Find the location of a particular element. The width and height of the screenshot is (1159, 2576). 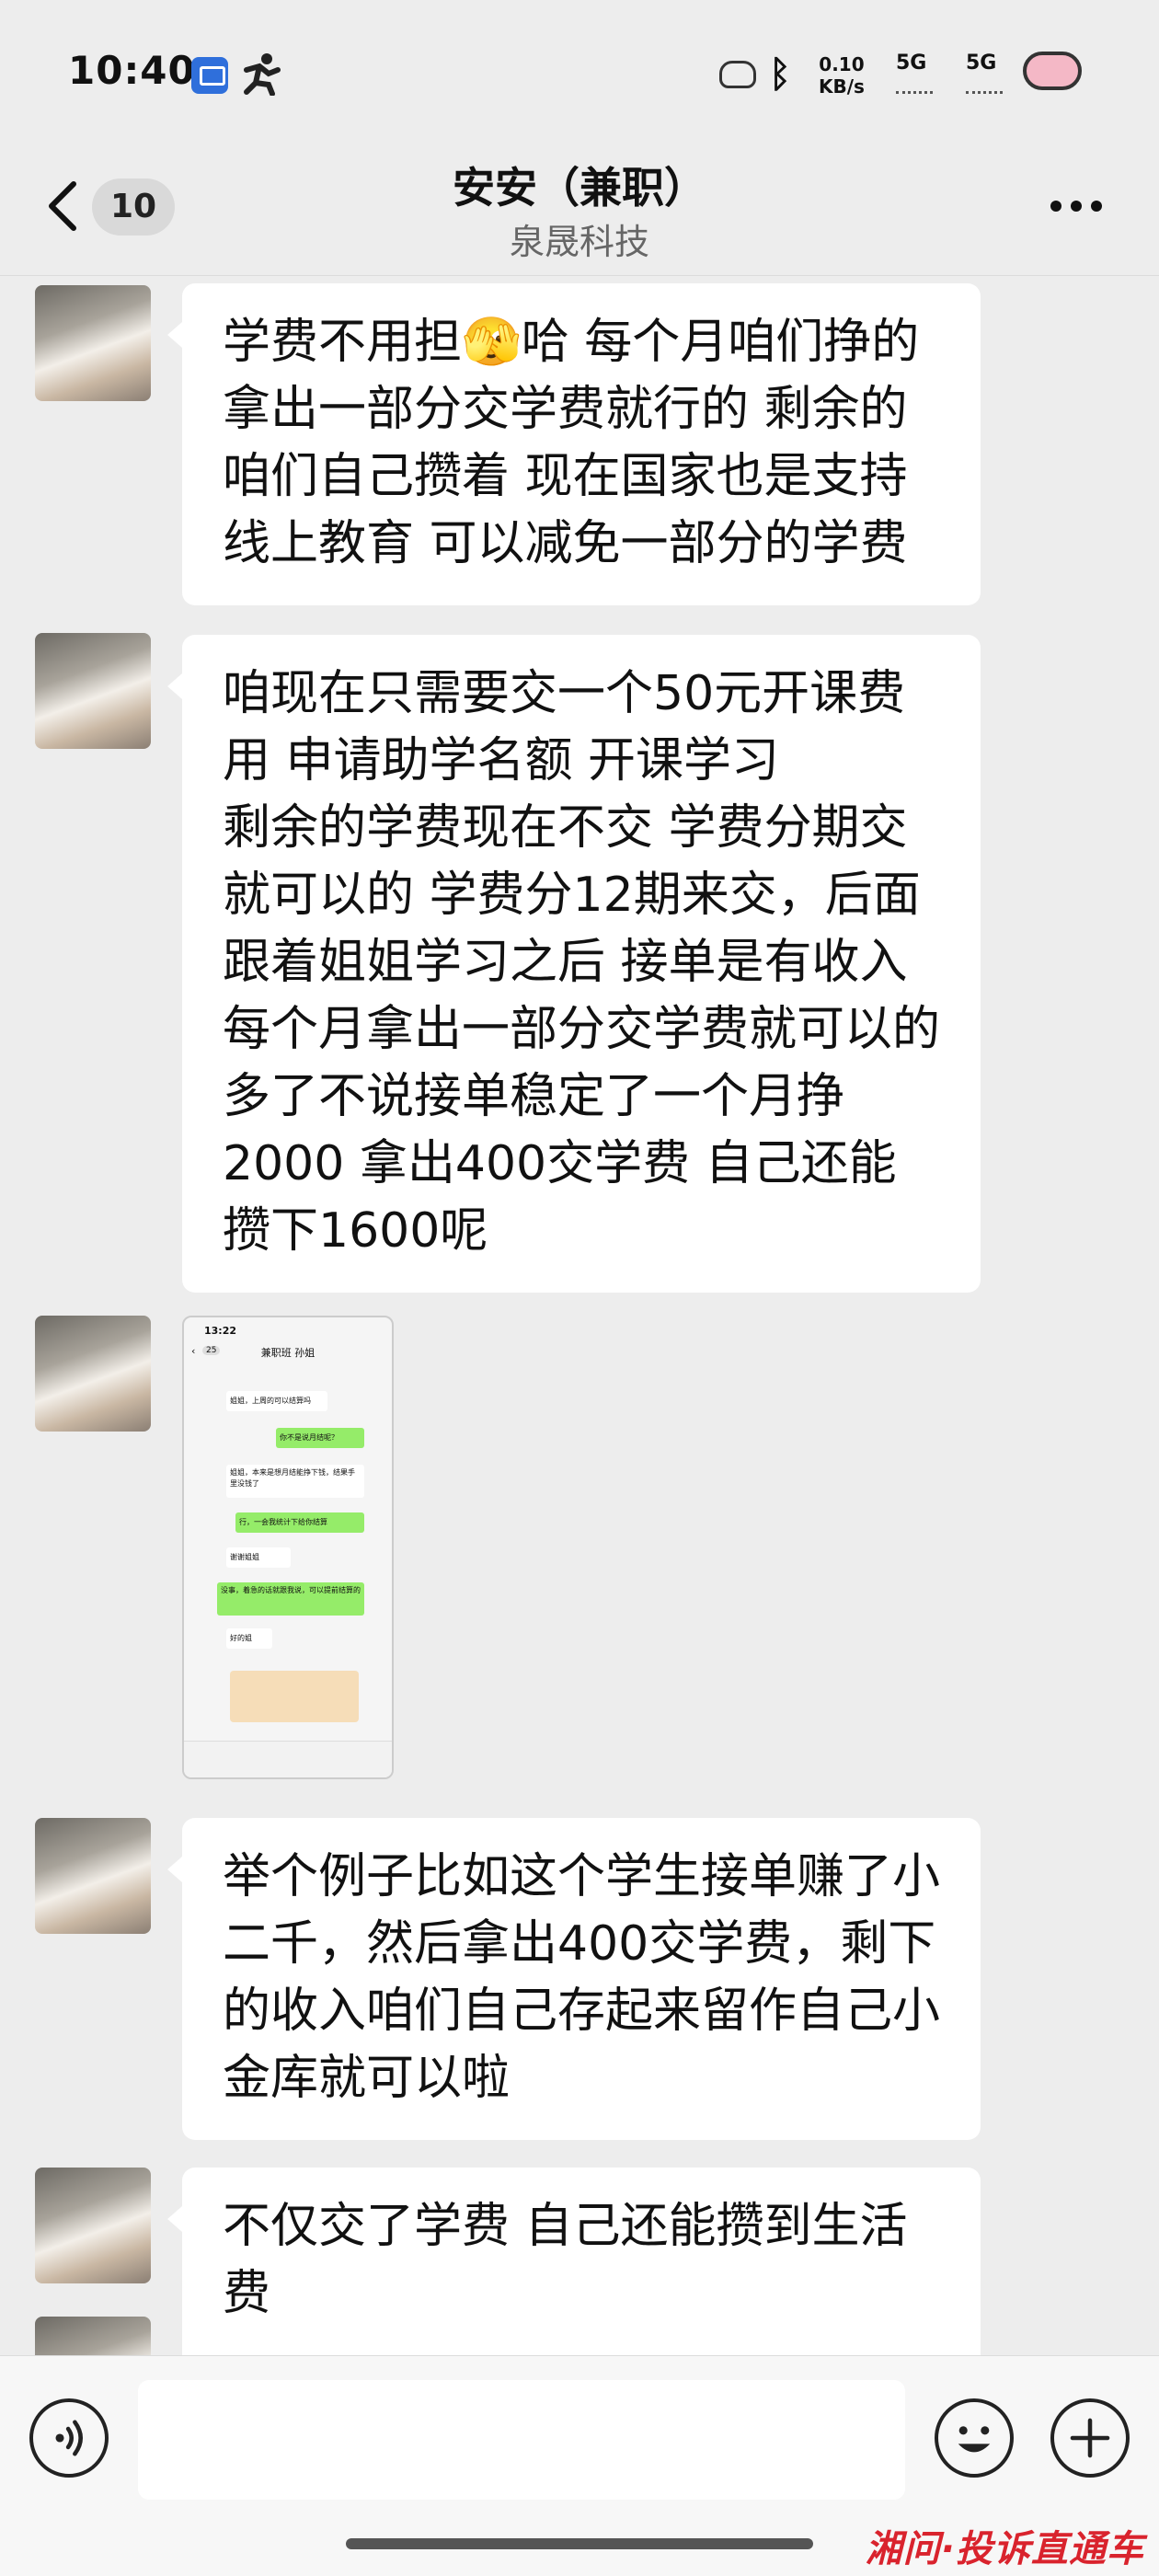

cat-icon is located at coordinates (737, 74).